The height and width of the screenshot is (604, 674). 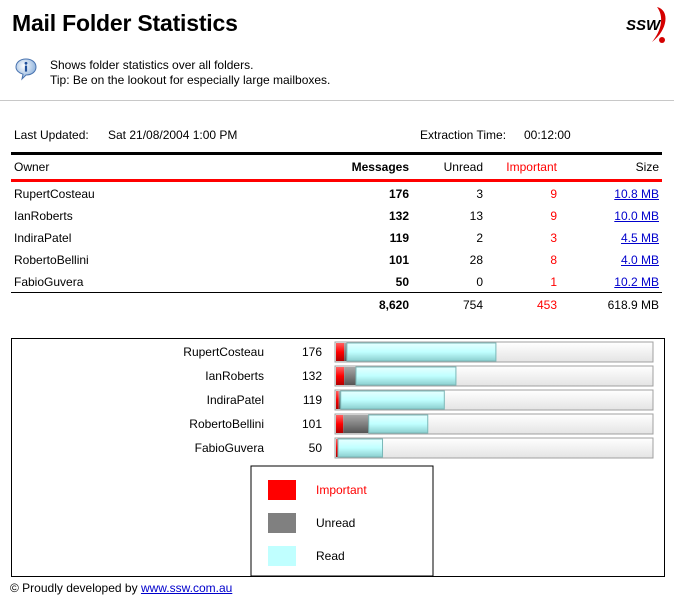 What do you see at coordinates (32, 167) in the screenshot?
I see `header-owner: Owner` at bounding box center [32, 167].